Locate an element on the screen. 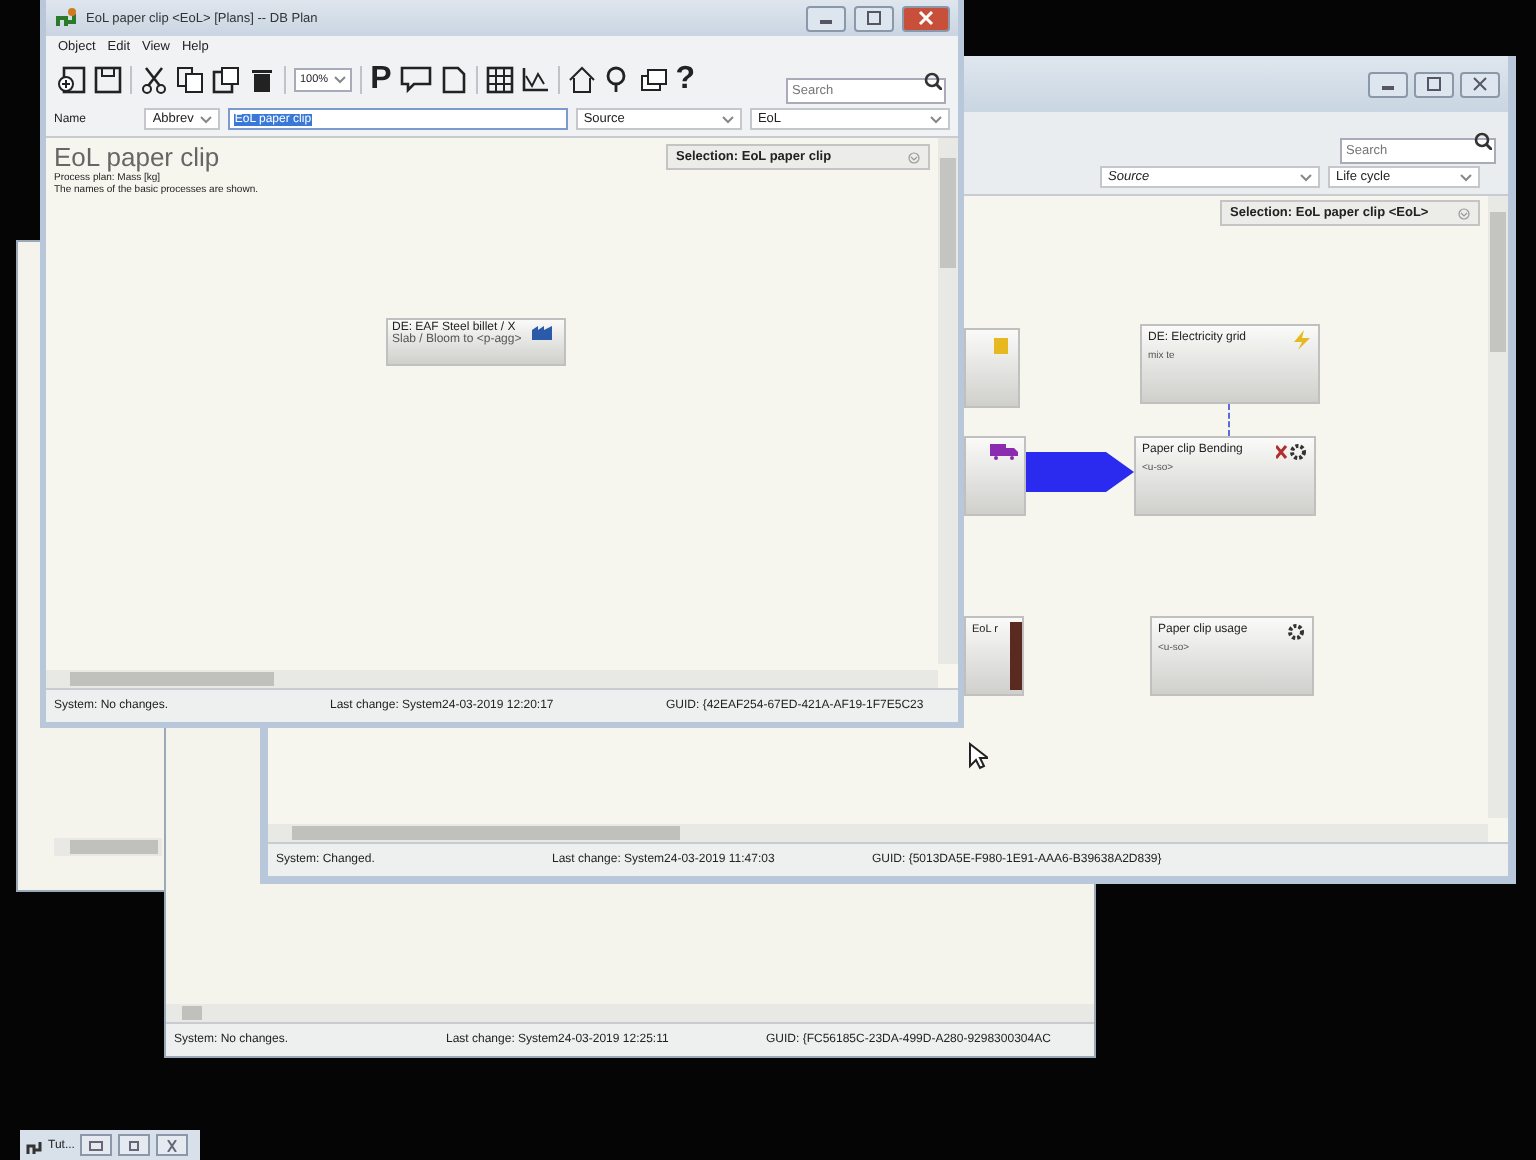 This screenshot has height=1160, width=1536. paste-icon is located at coordinates (226, 80).